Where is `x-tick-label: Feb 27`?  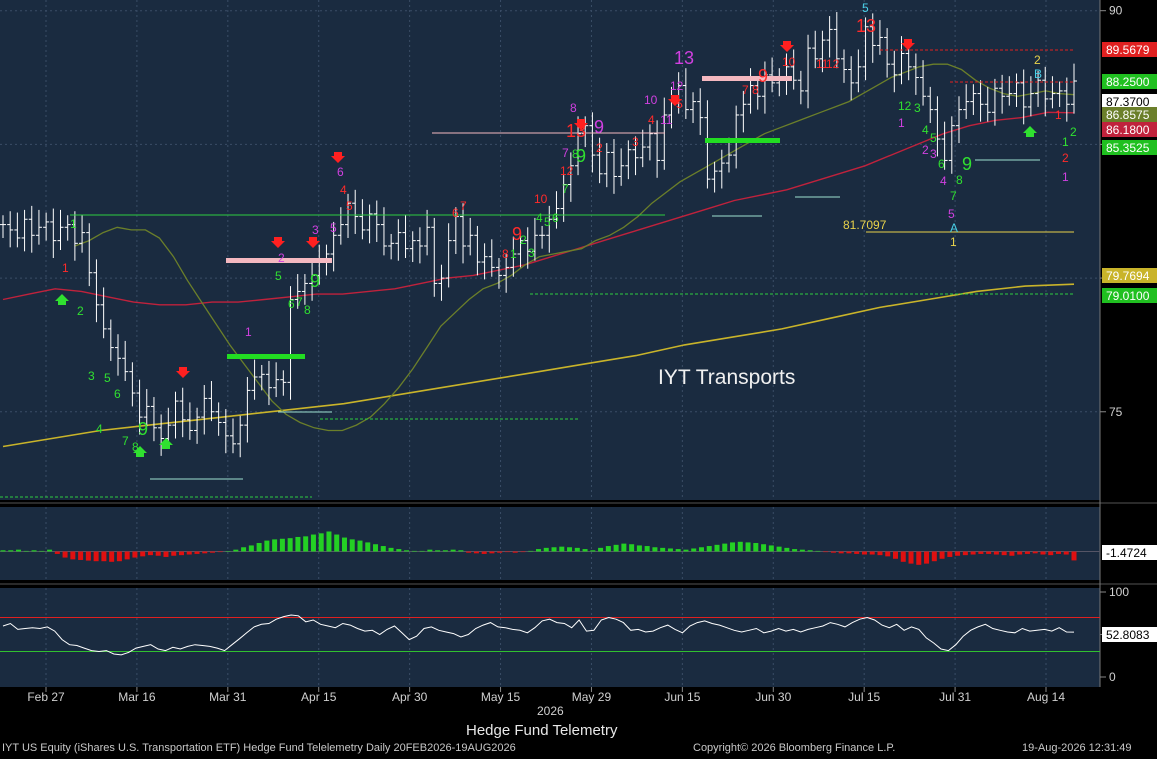 x-tick-label: Feb 27 is located at coordinates (46, 697).